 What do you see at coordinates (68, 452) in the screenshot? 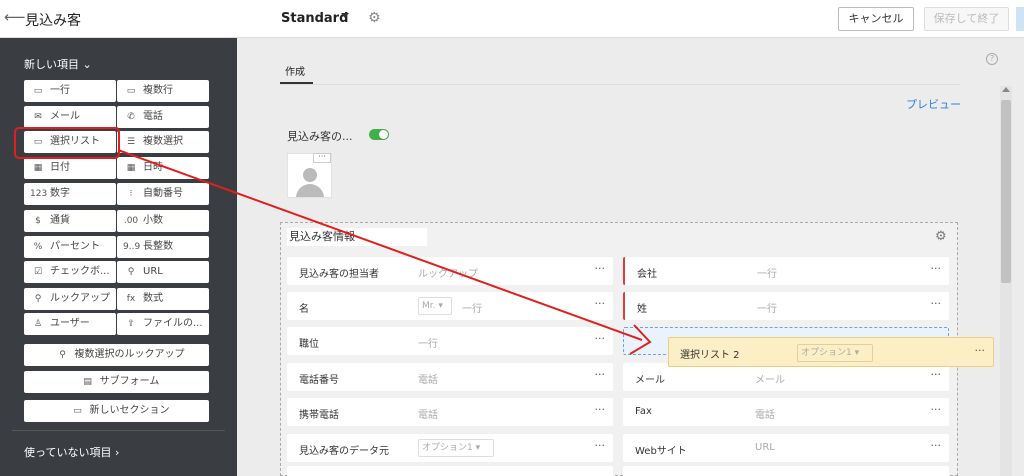
I see `unused-items-label: 使っていない項目` at bounding box center [68, 452].